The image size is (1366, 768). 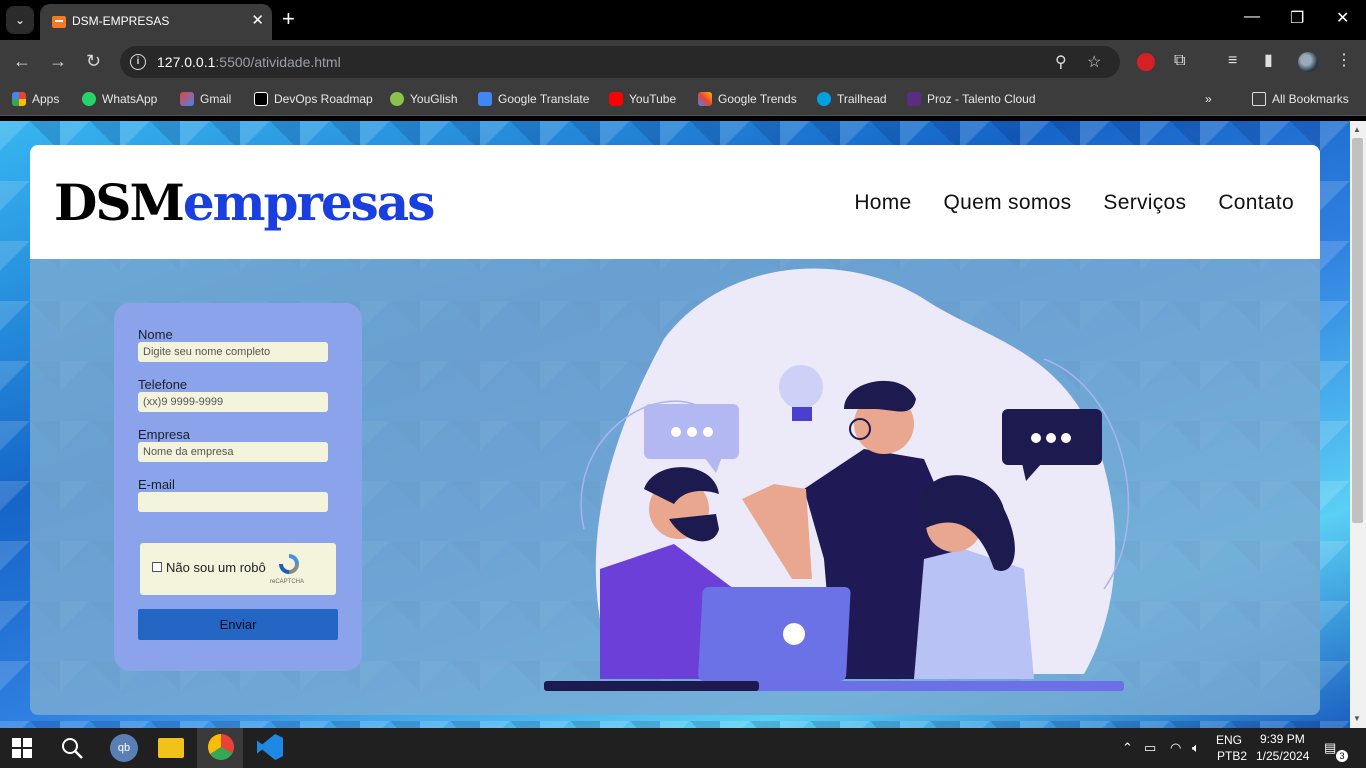 I want to click on keyboard-language: ENG, so click(x=1229, y=740).